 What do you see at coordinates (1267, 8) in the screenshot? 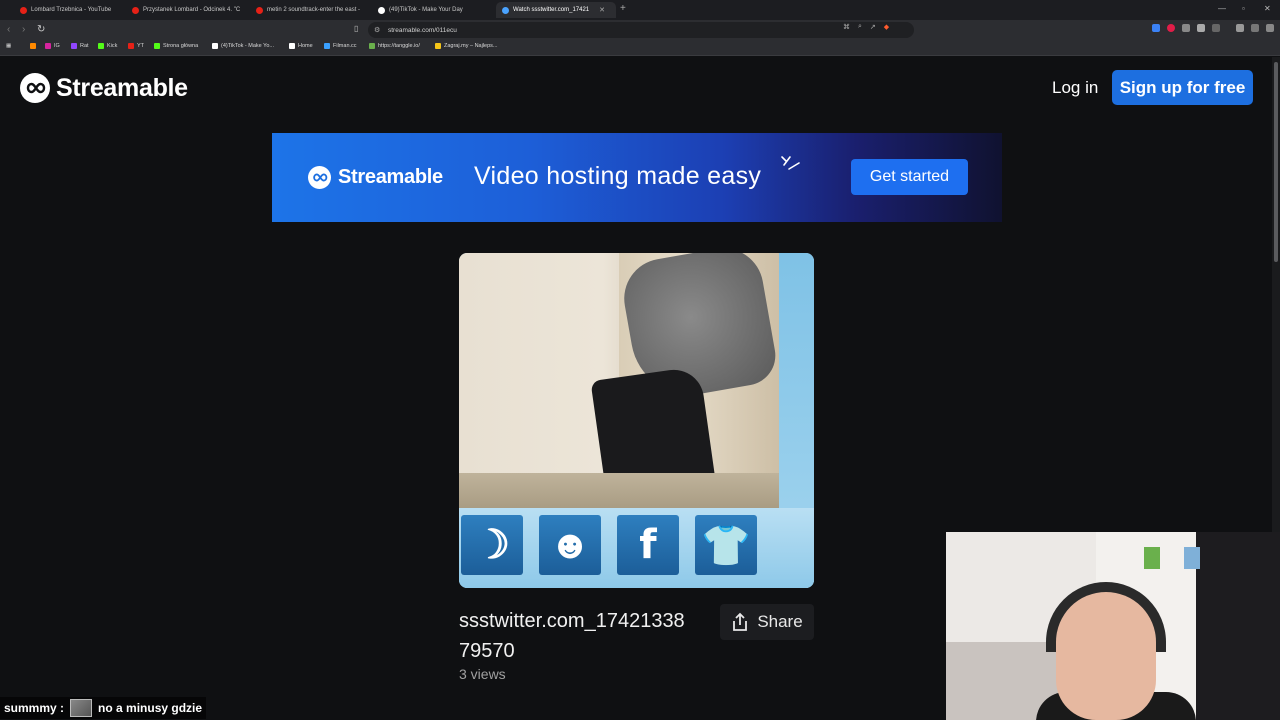
I see `close-window-button: ✕` at bounding box center [1267, 8].